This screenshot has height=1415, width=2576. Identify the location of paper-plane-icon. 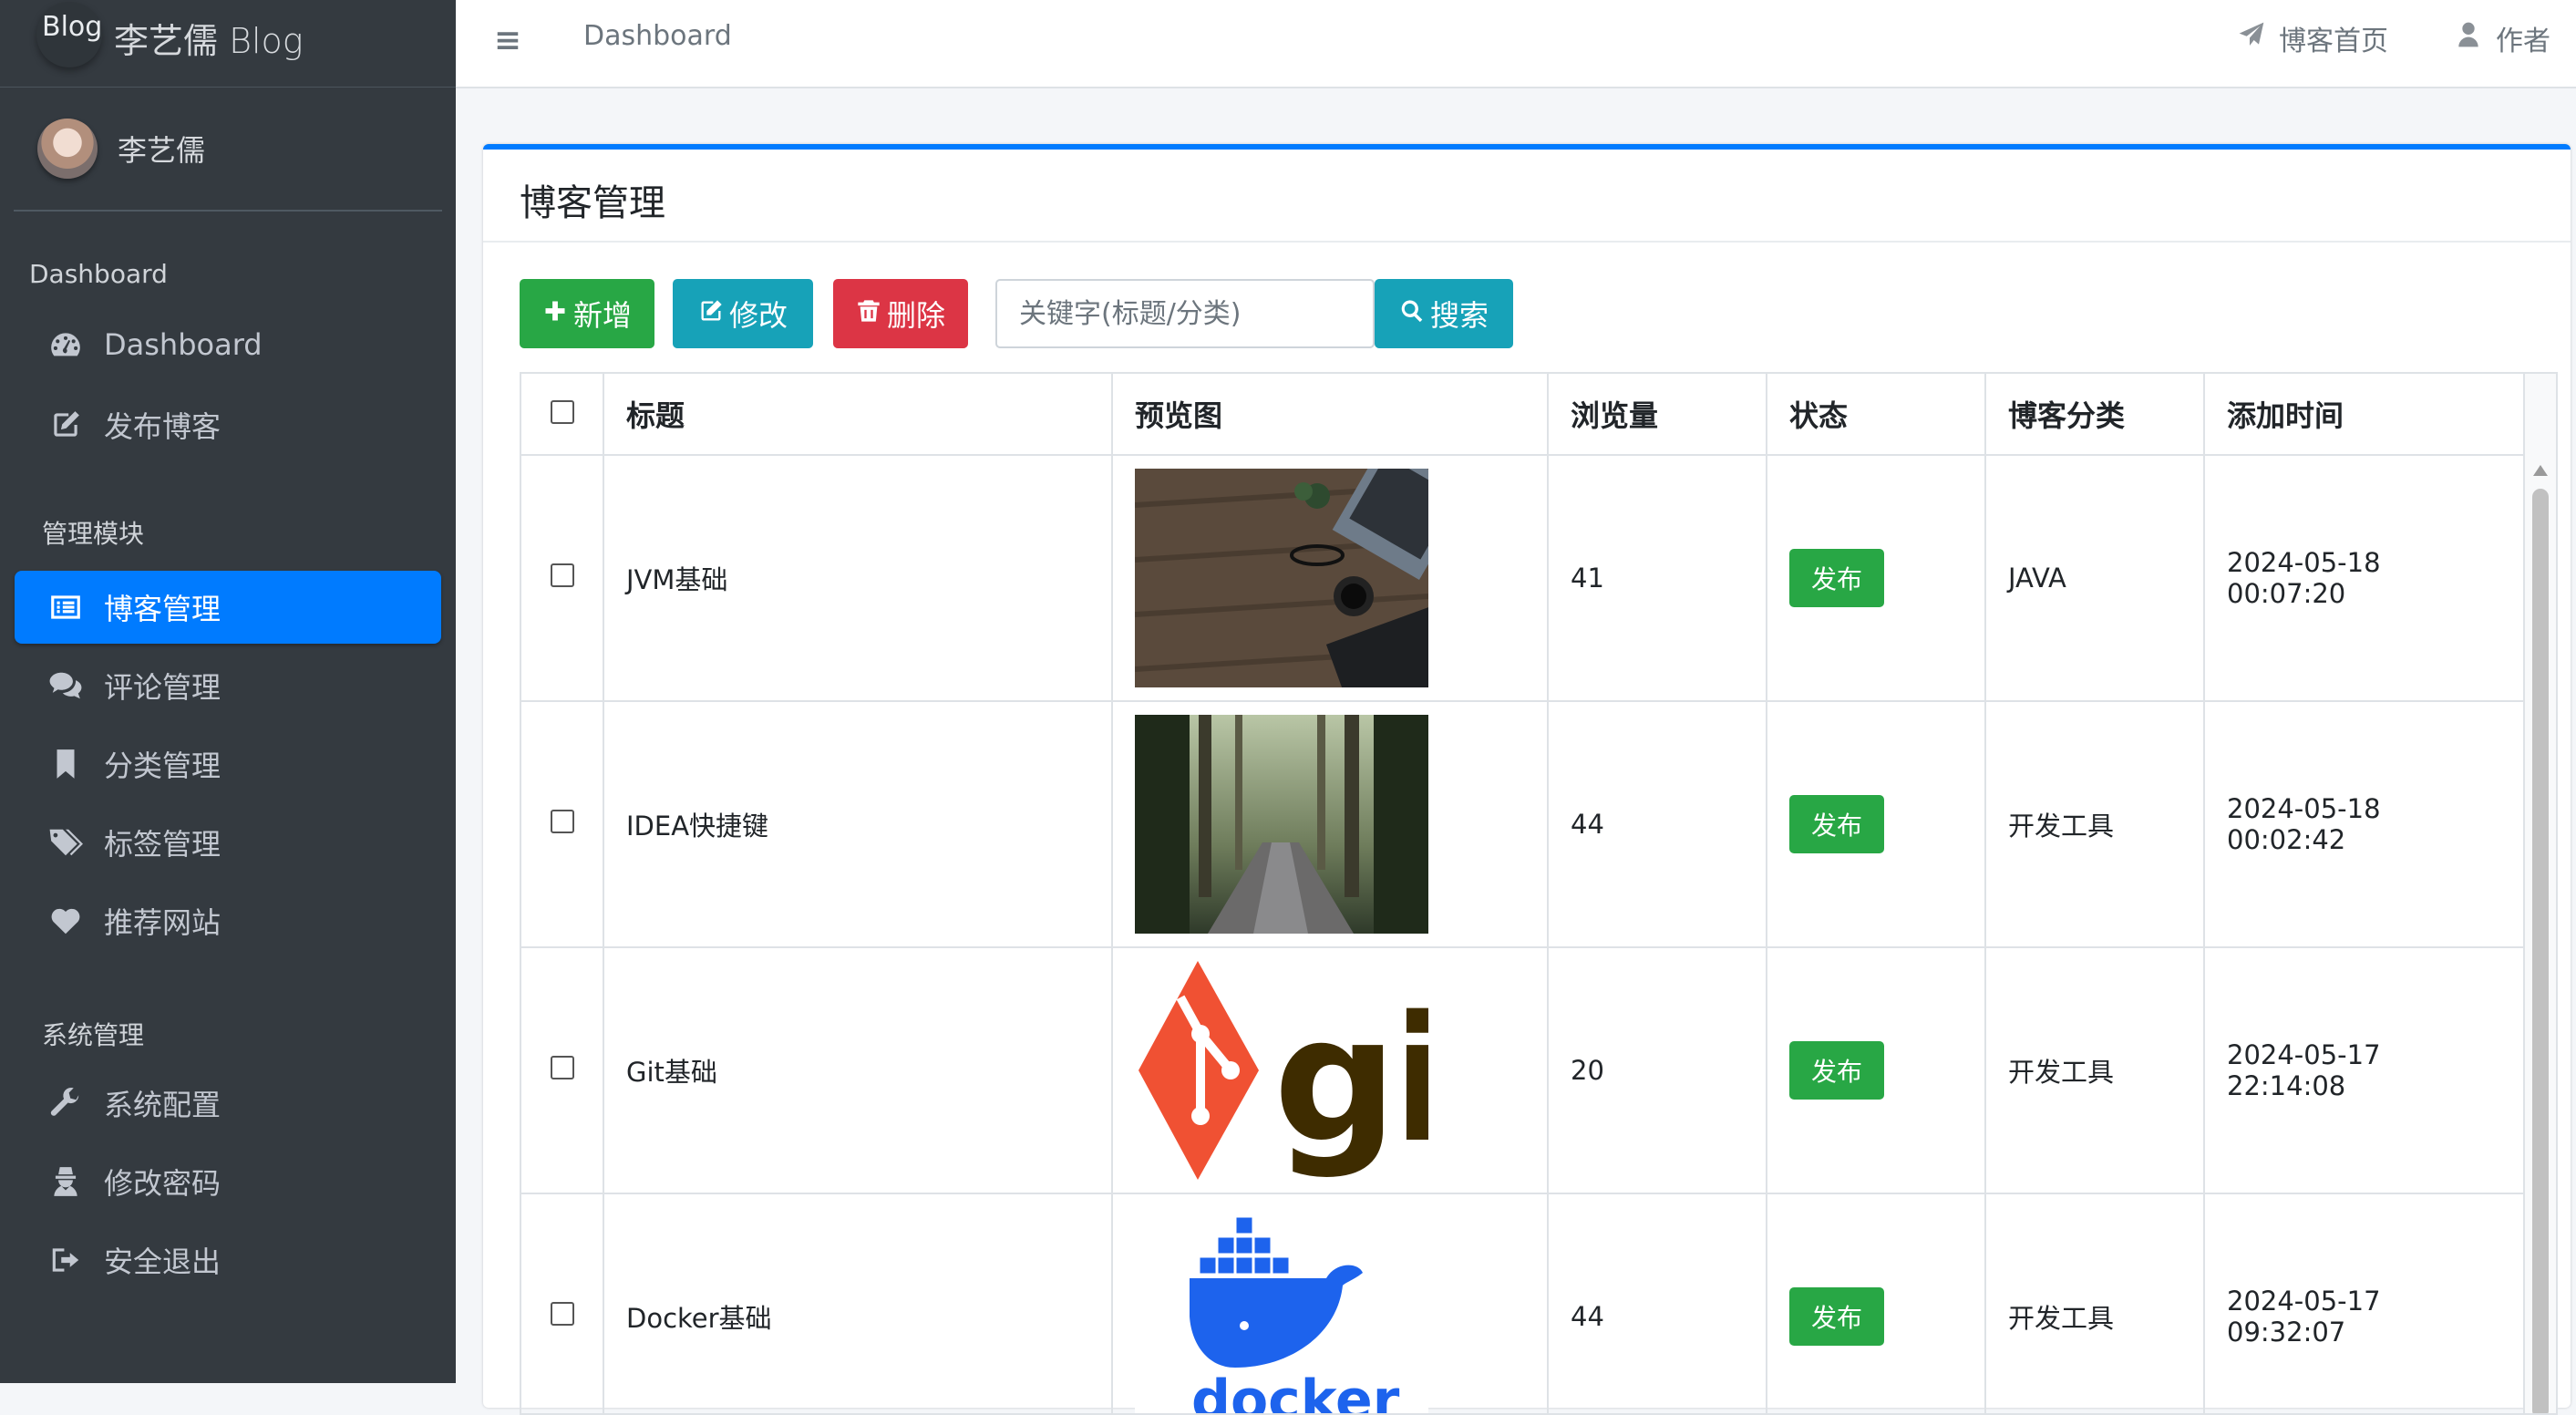
(2258, 38).